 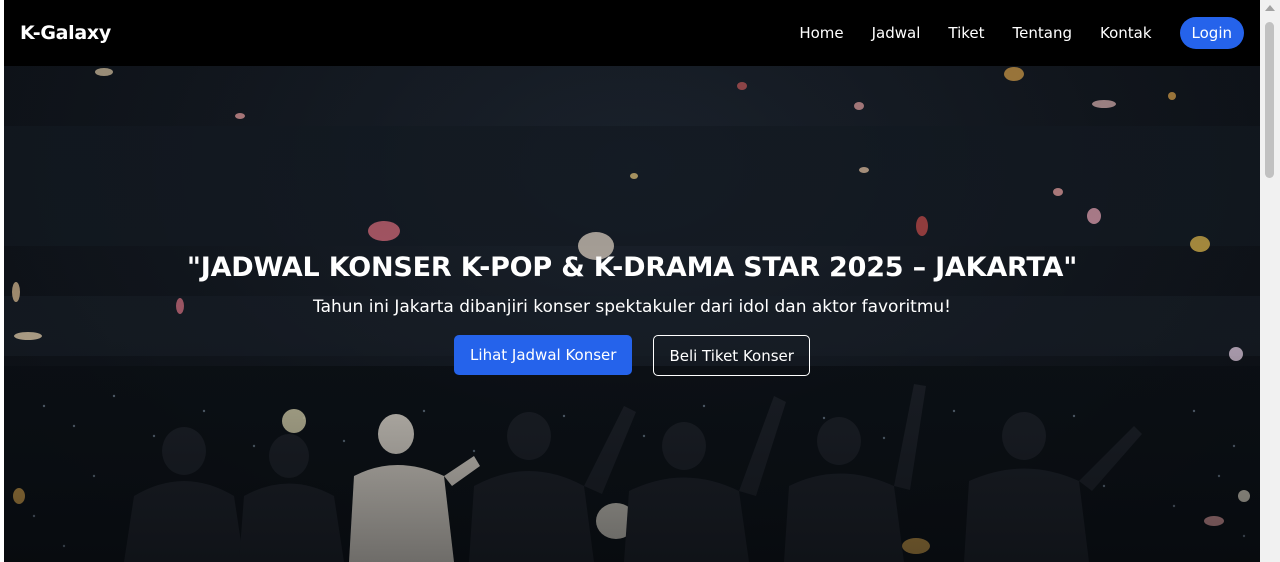 What do you see at coordinates (1042, 33) in the screenshot?
I see `nav-link-tentang: Tentang` at bounding box center [1042, 33].